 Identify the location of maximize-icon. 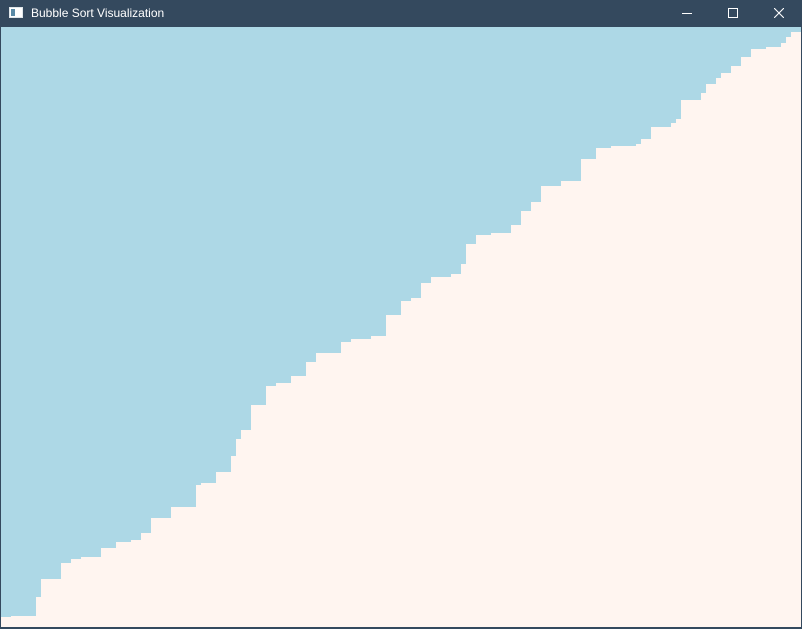
(733, 13).